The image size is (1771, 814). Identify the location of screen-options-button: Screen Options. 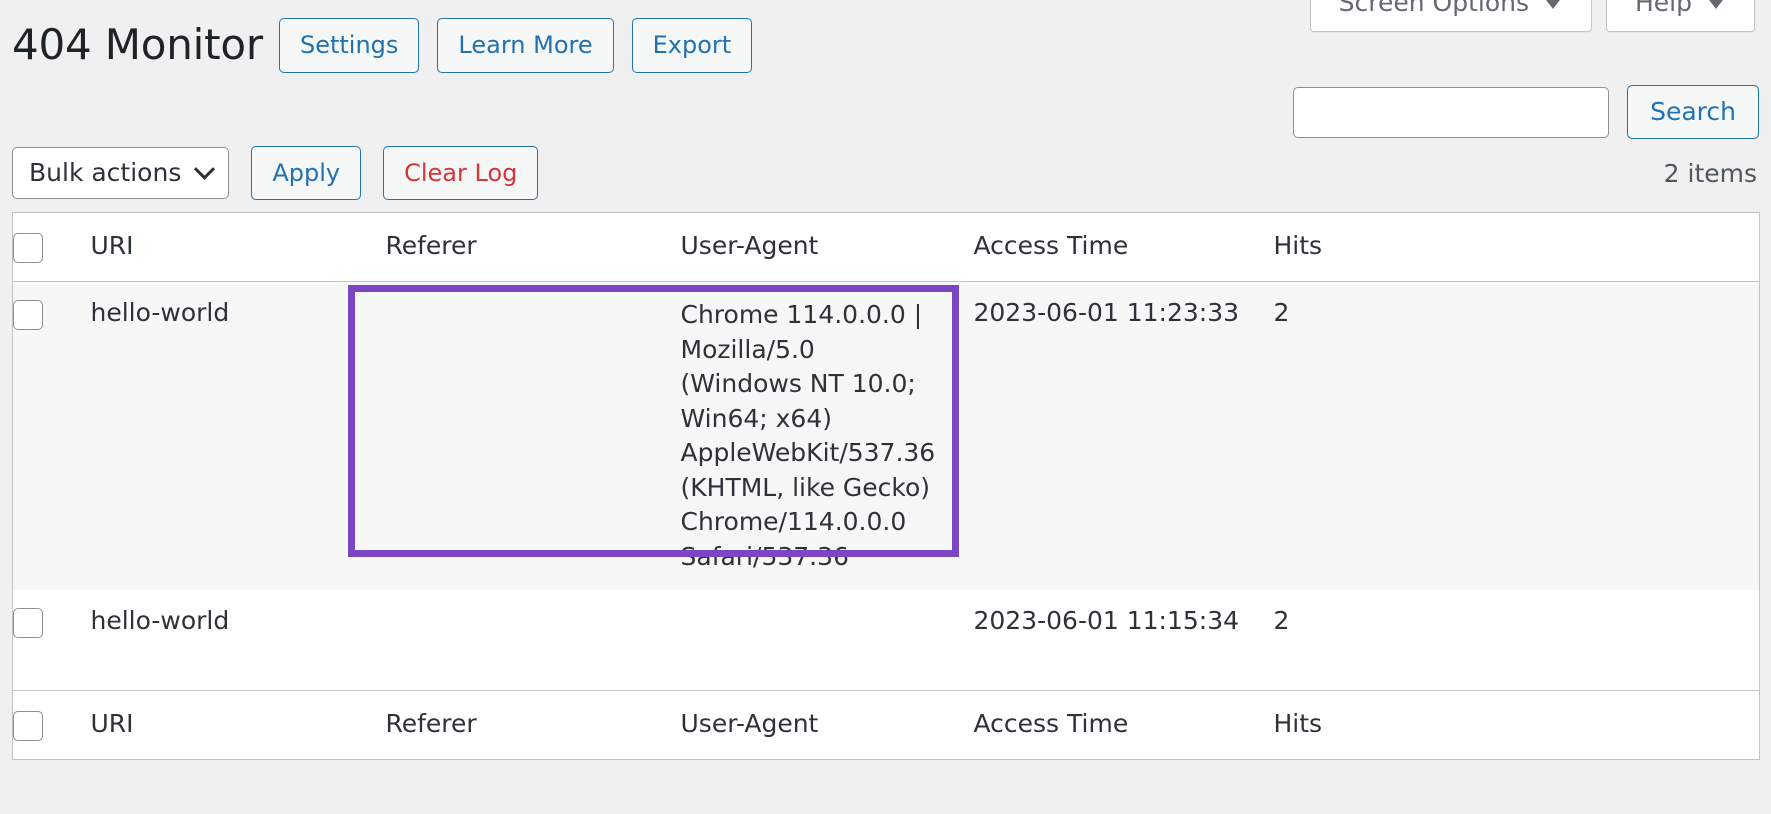
(1450, 16).